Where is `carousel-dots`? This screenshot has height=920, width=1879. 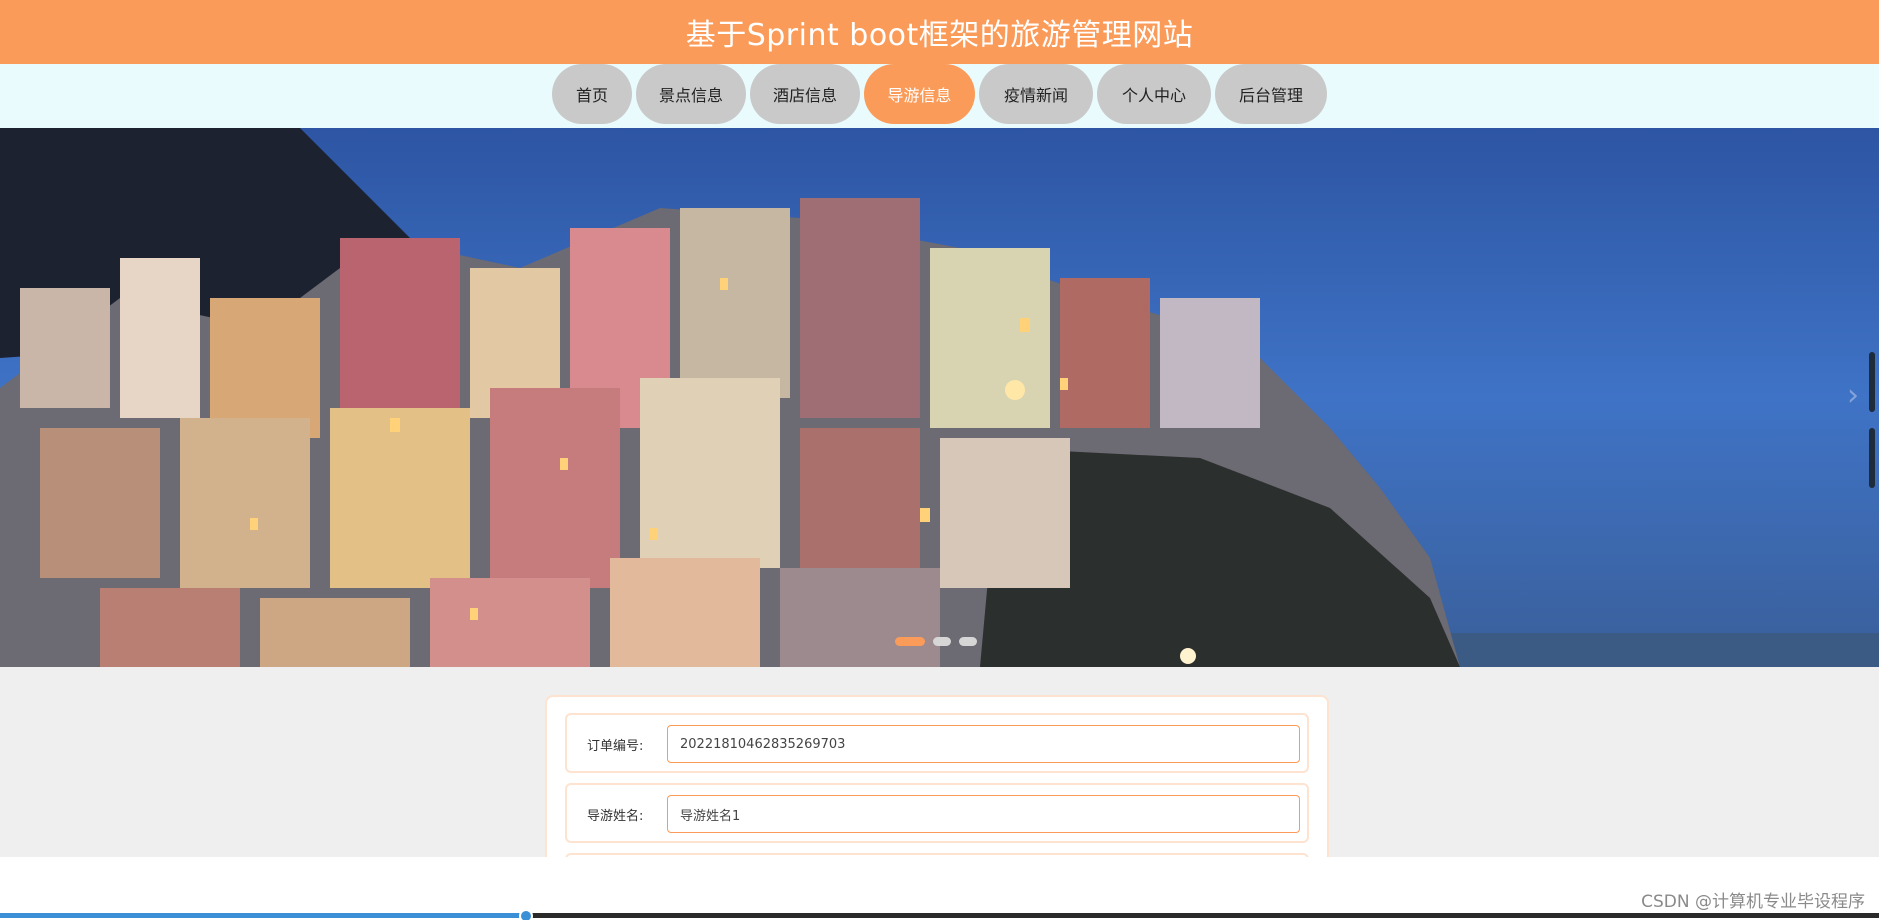 carousel-dots is located at coordinates (936, 641).